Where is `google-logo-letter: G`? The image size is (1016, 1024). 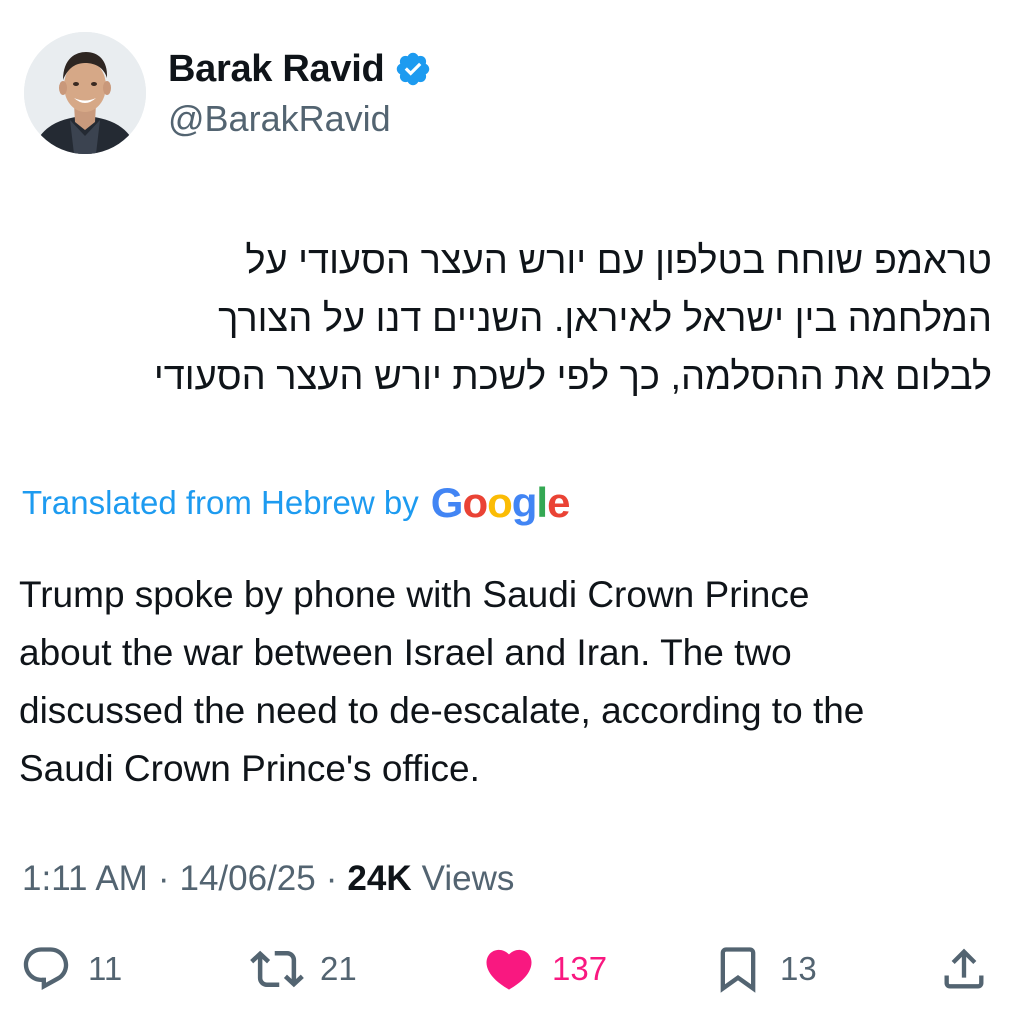
google-logo-letter: G is located at coordinates (447, 502).